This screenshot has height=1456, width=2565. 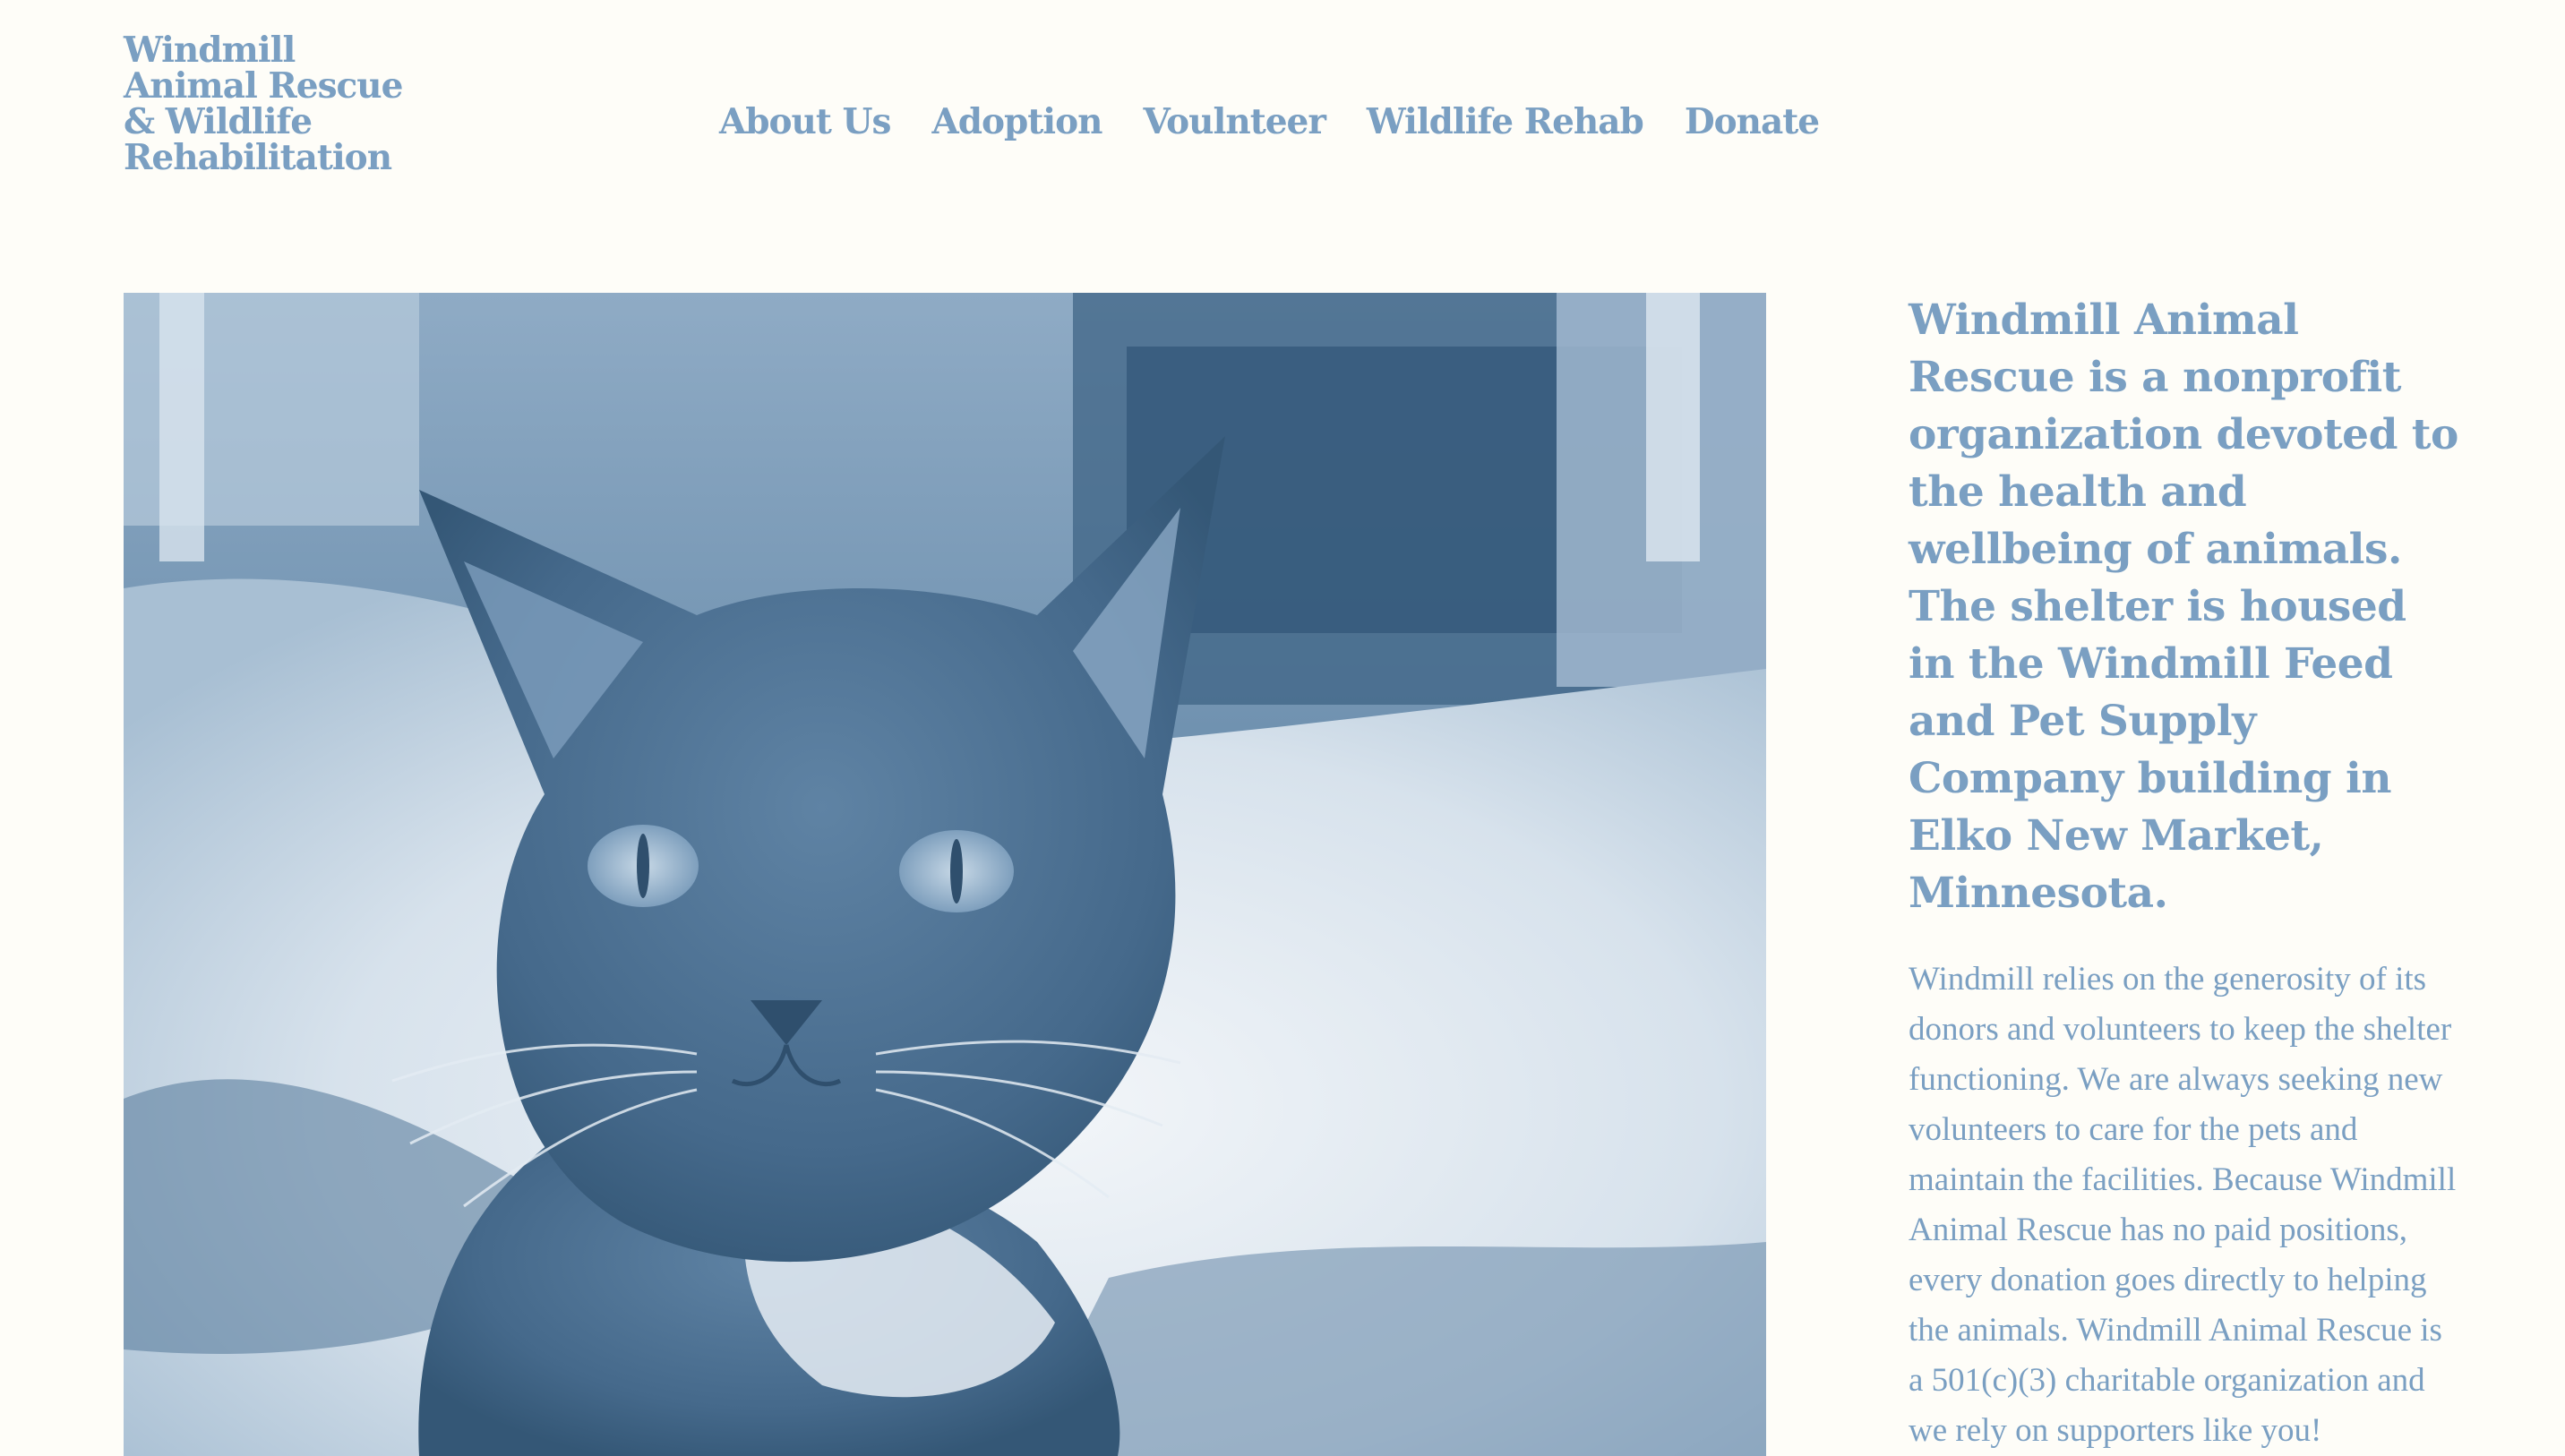 What do you see at coordinates (1016, 121) in the screenshot?
I see `nav-adoption: Adoption` at bounding box center [1016, 121].